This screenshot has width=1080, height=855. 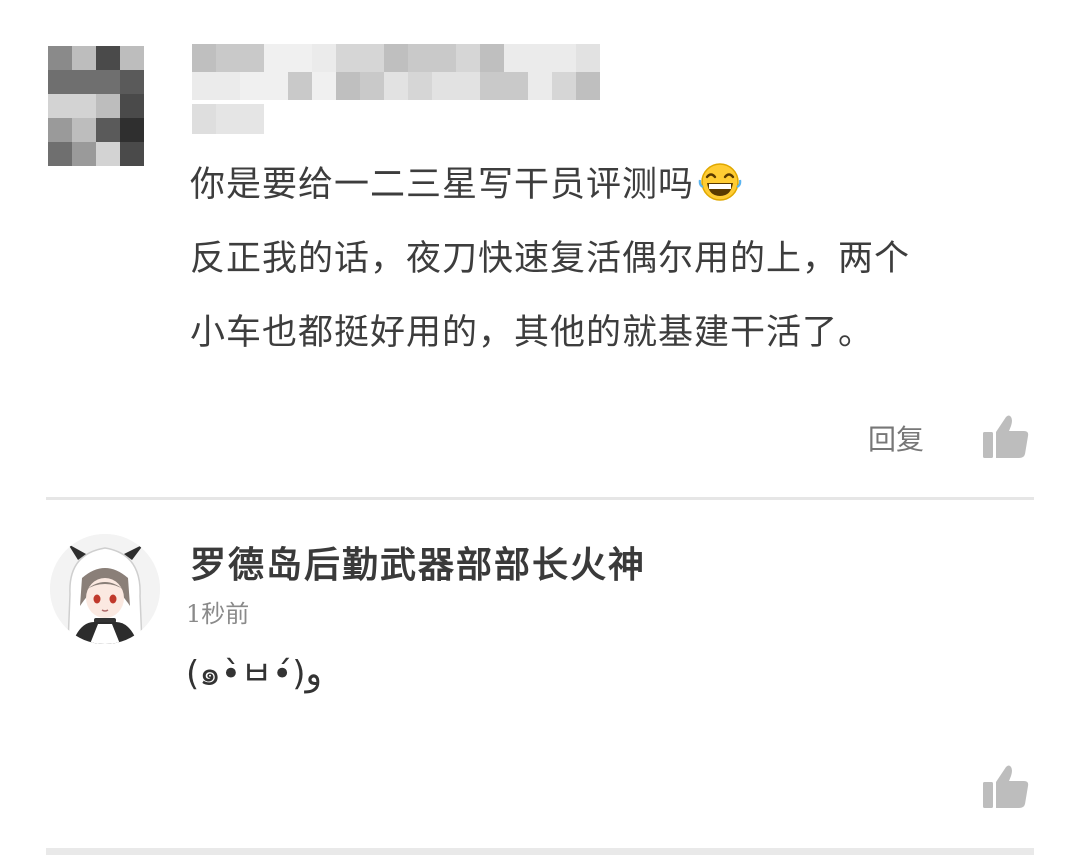 I want to click on comment-line: 反正我的话，夜刀快速复活偶尔用的上，两个, so click(x=550, y=259).